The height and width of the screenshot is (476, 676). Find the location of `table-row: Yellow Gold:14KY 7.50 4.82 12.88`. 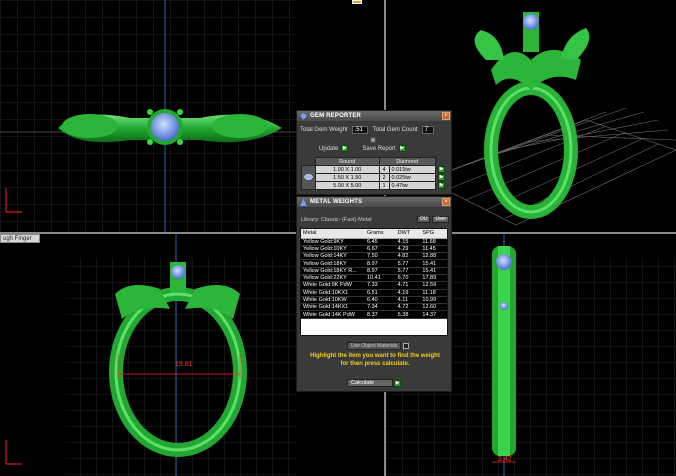

table-row: Yellow Gold:14KY 7.50 4.82 12.88 is located at coordinates (374, 256).